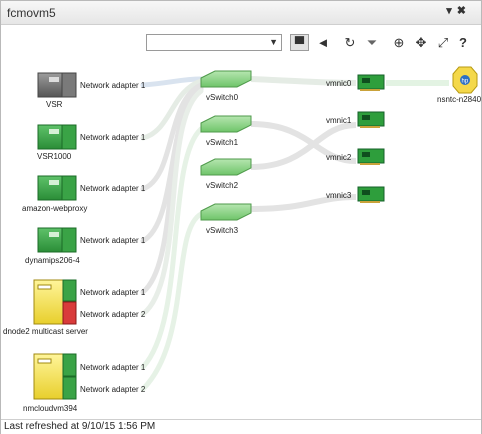 This screenshot has height=434, width=482. Describe the element at coordinates (339, 195) in the screenshot. I see `vmnic-label: vmnic3` at that location.